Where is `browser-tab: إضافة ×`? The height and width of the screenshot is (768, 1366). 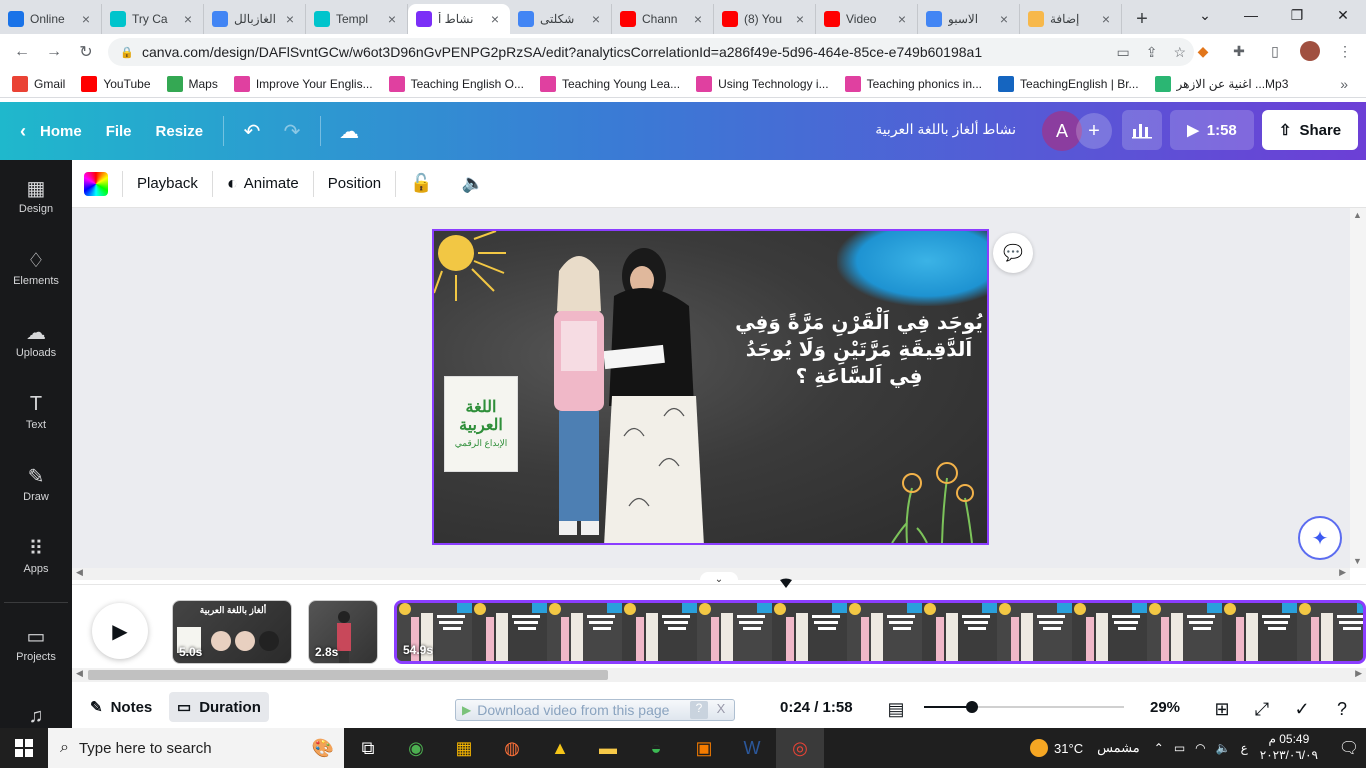
browser-tab: إضافة × is located at coordinates (1071, 19).